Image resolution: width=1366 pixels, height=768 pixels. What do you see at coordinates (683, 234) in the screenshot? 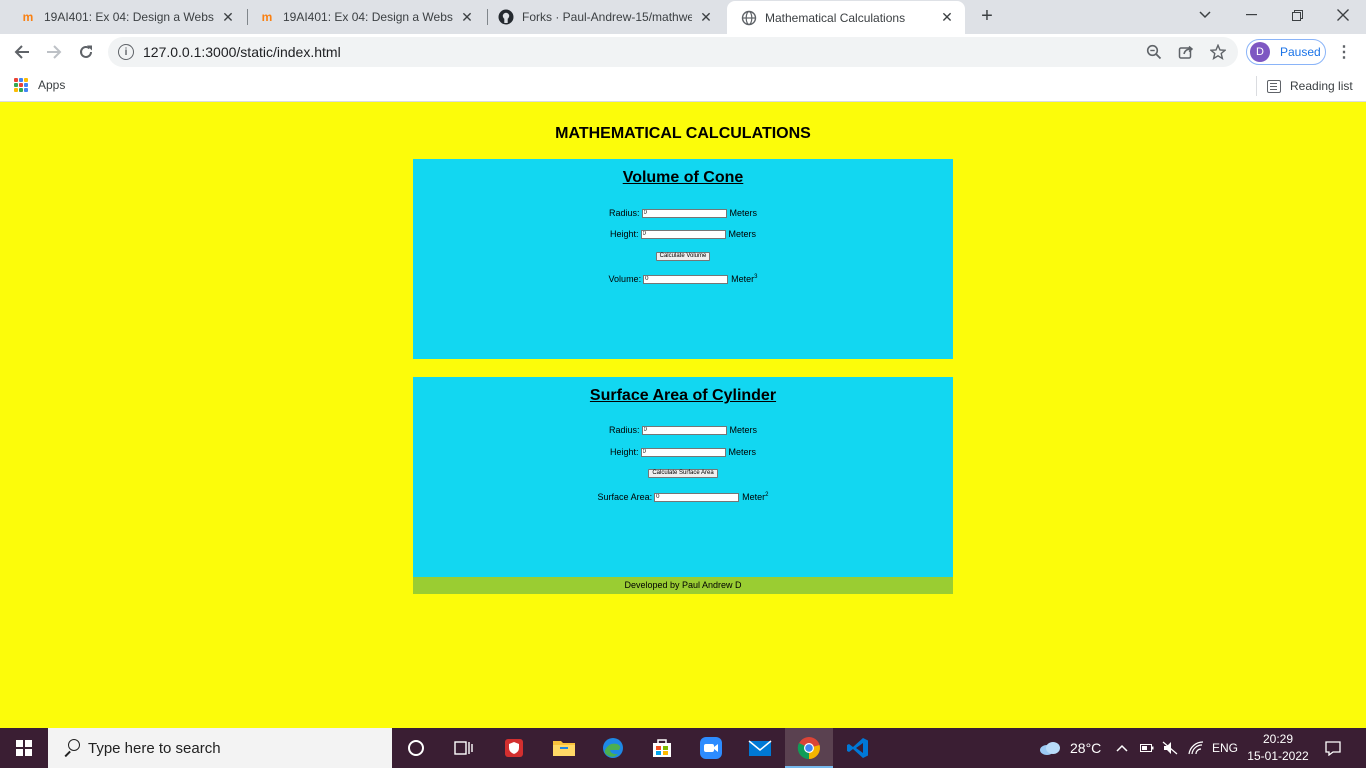
I see `cone-height-input` at bounding box center [683, 234].